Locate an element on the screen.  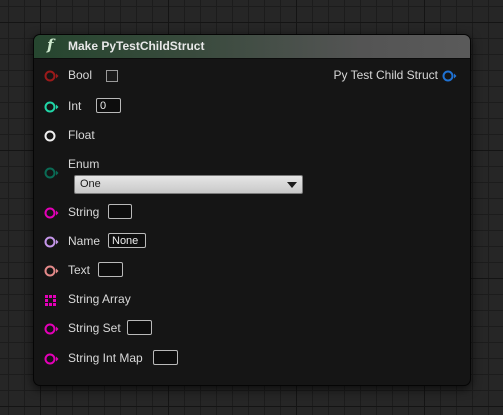
name-input: None is located at coordinates (127, 240).